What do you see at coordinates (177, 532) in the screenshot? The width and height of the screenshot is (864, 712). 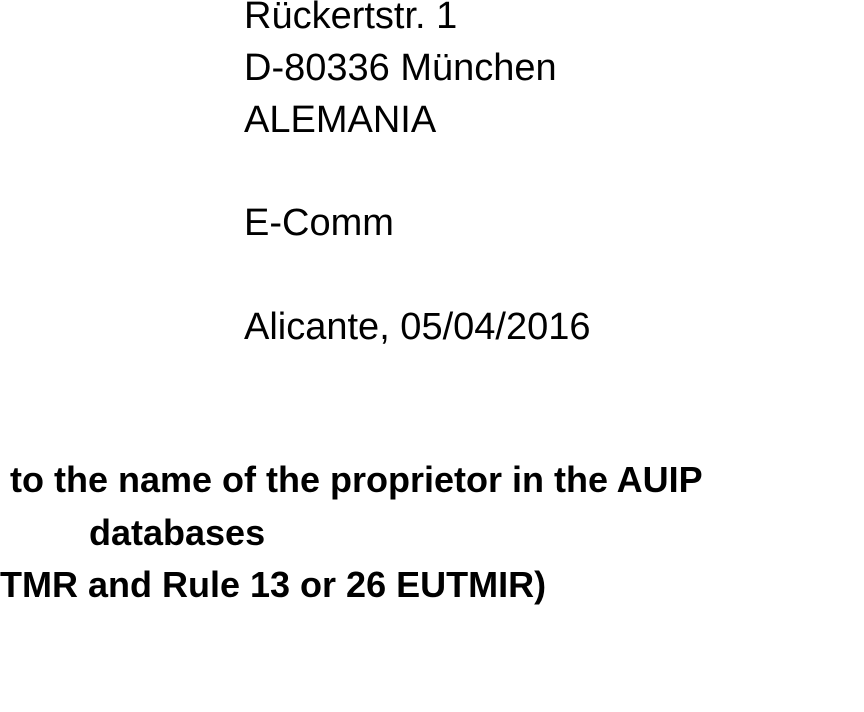 I see `subject-line-2: databases` at bounding box center [177, 532].